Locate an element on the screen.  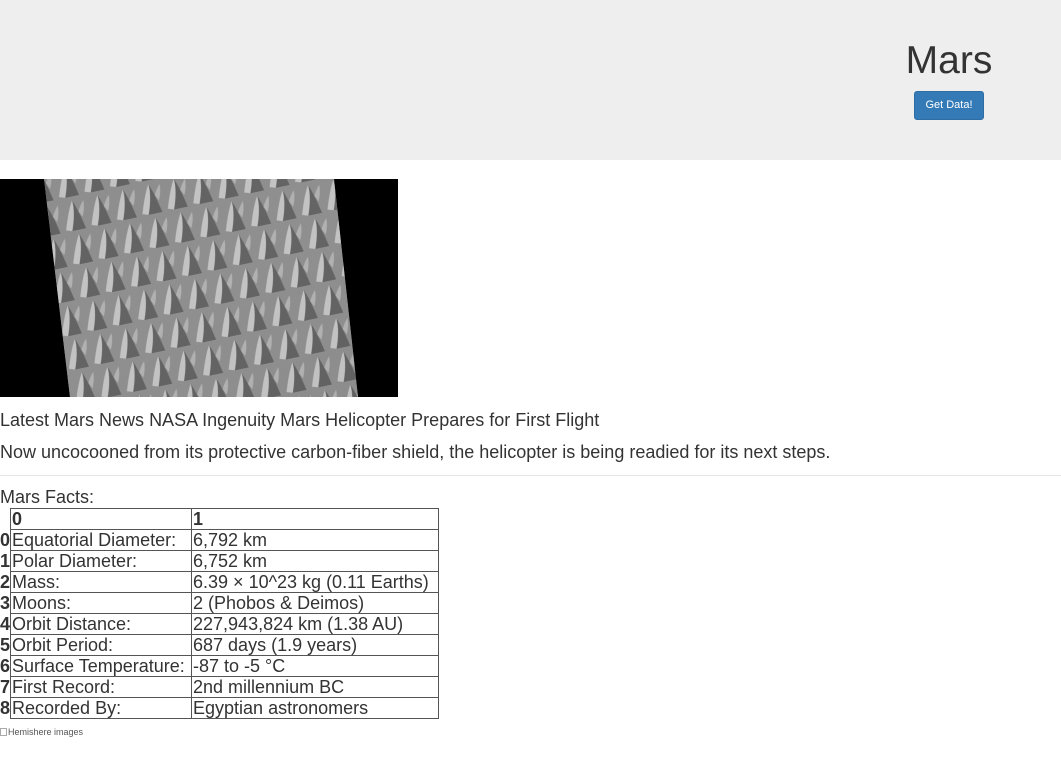
row-index: 5 is located at coordinates (5, 645).